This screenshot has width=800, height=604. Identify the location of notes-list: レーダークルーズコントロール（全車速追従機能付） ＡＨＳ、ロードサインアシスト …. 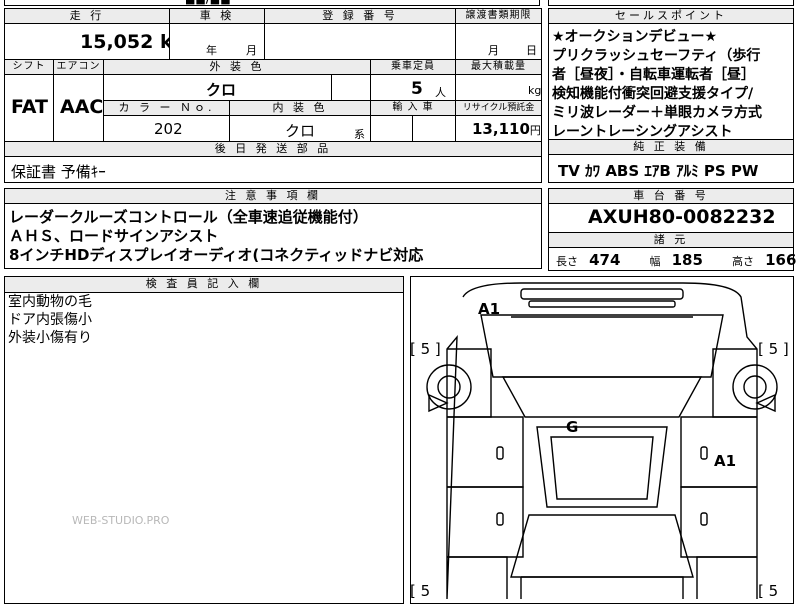
(216, 236).